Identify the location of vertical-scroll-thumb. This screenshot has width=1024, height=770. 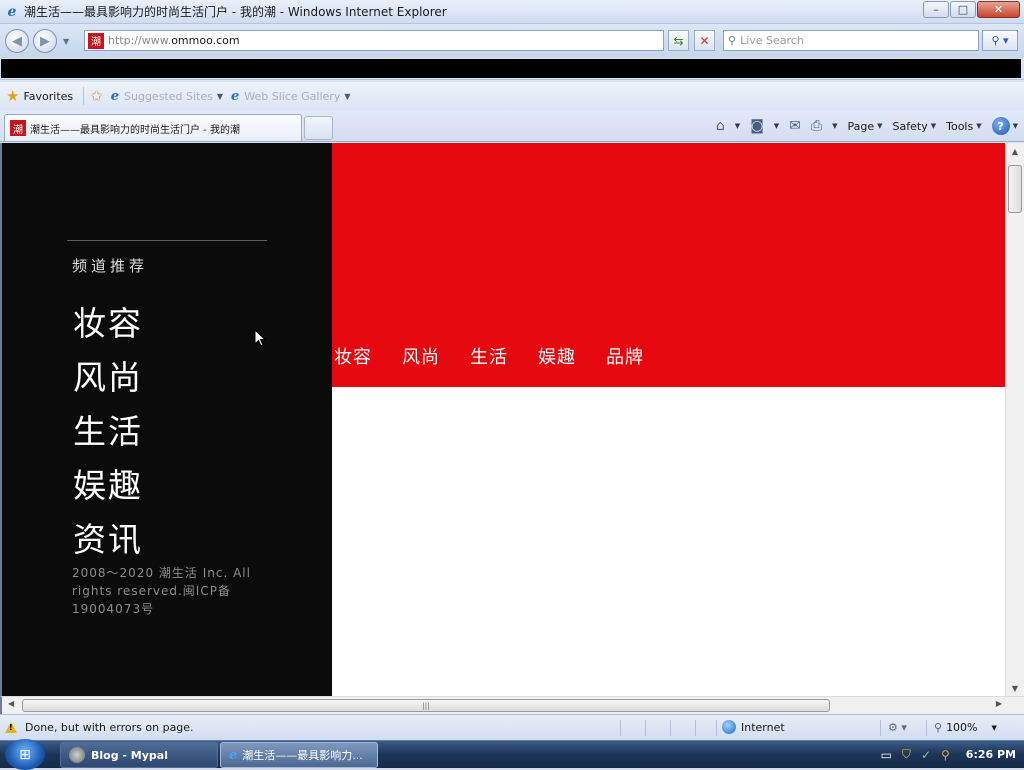
(1015, 189).